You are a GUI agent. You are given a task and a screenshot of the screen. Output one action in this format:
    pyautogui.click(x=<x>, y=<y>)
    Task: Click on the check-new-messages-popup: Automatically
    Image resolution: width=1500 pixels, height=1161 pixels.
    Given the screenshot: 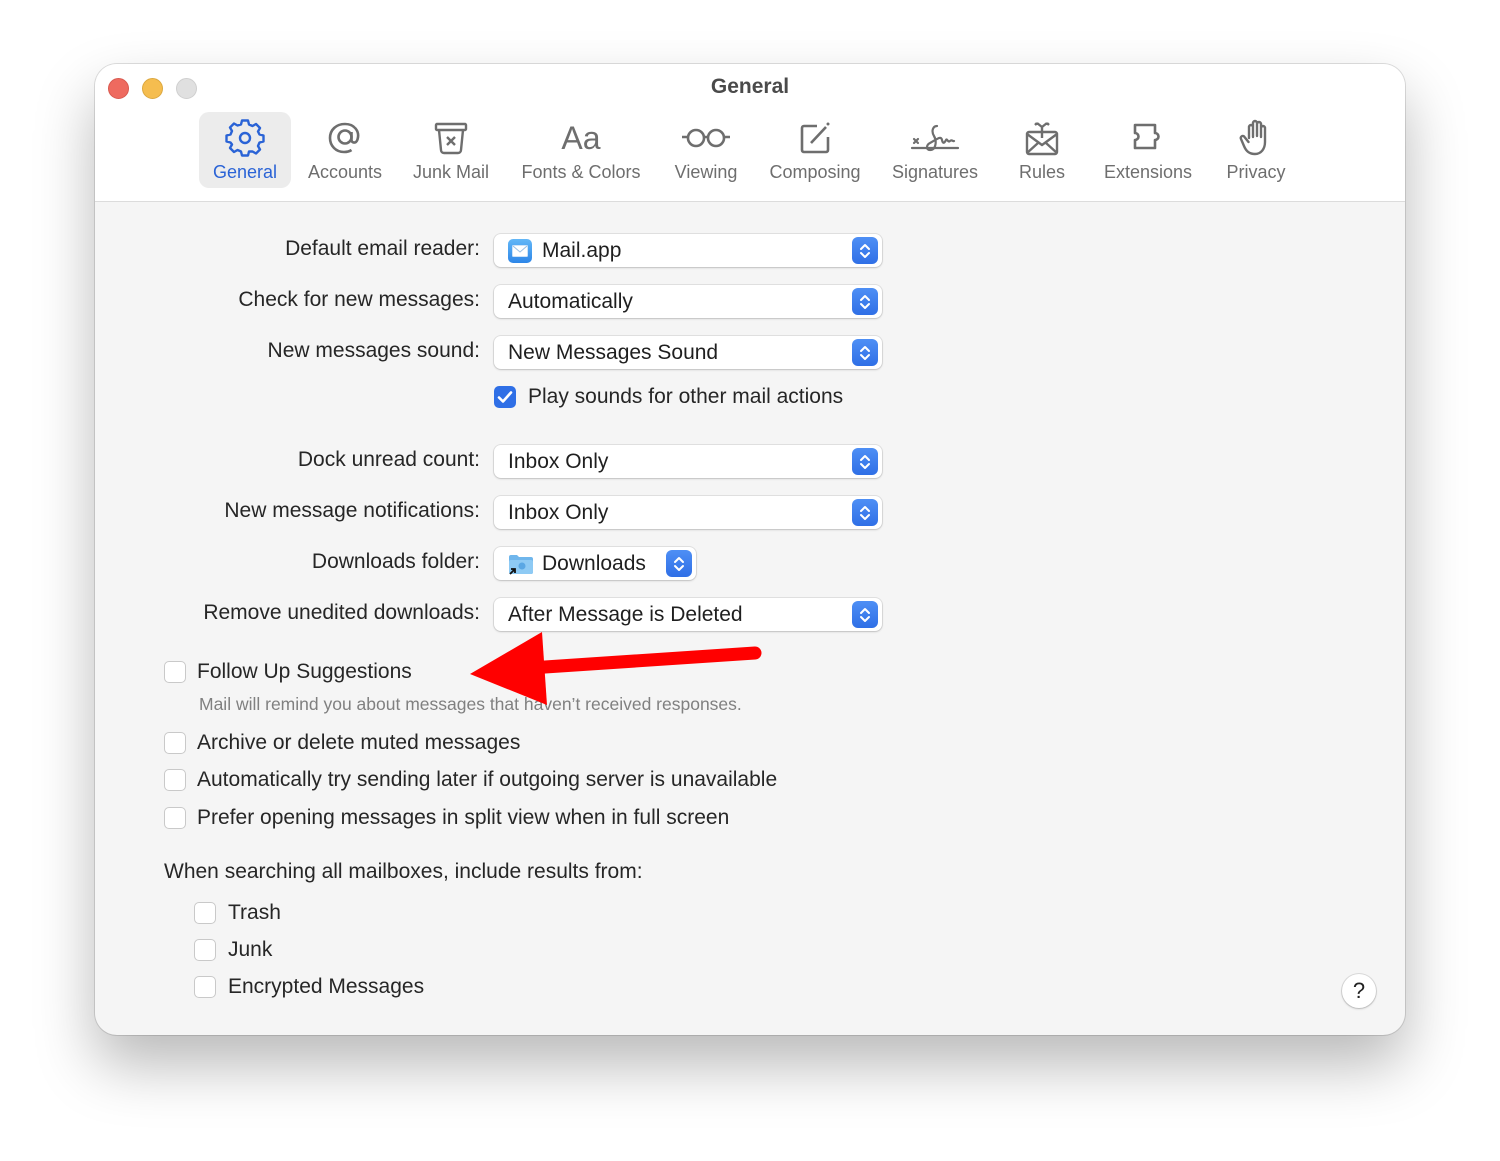 What is the action you would take?
    pyautogui.click(x=688, y=301)
    